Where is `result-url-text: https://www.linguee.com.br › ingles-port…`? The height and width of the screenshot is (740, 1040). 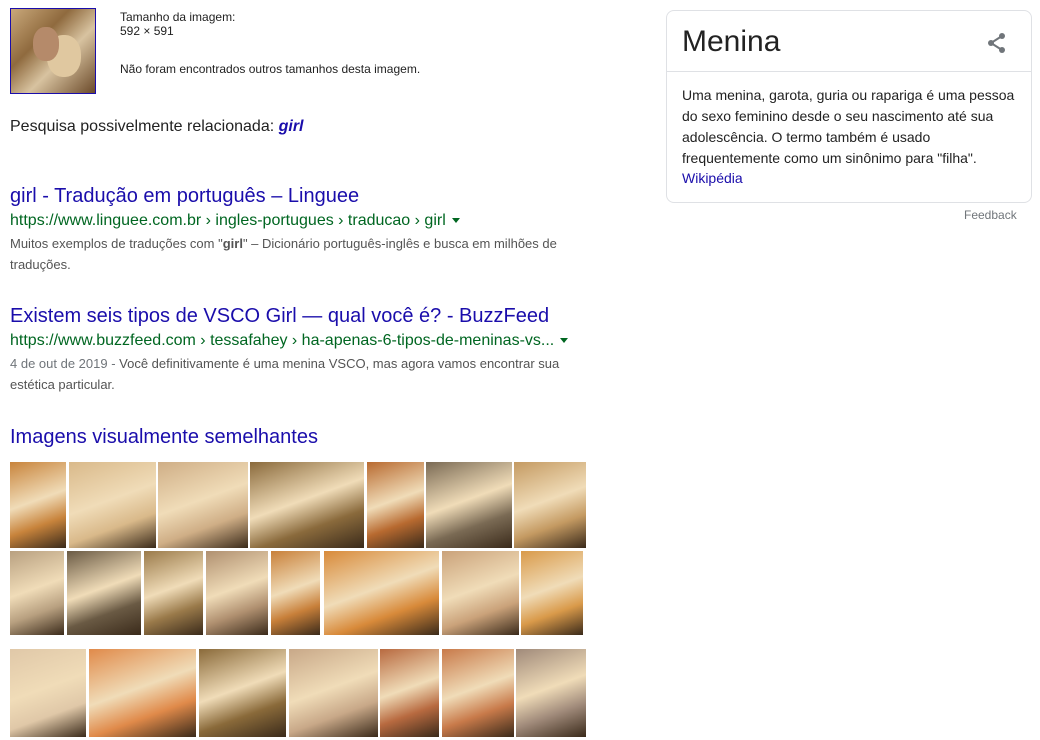 result-url-text: https://www.linguee.com.br › ingles-port… is located at coordinates (228, 220).